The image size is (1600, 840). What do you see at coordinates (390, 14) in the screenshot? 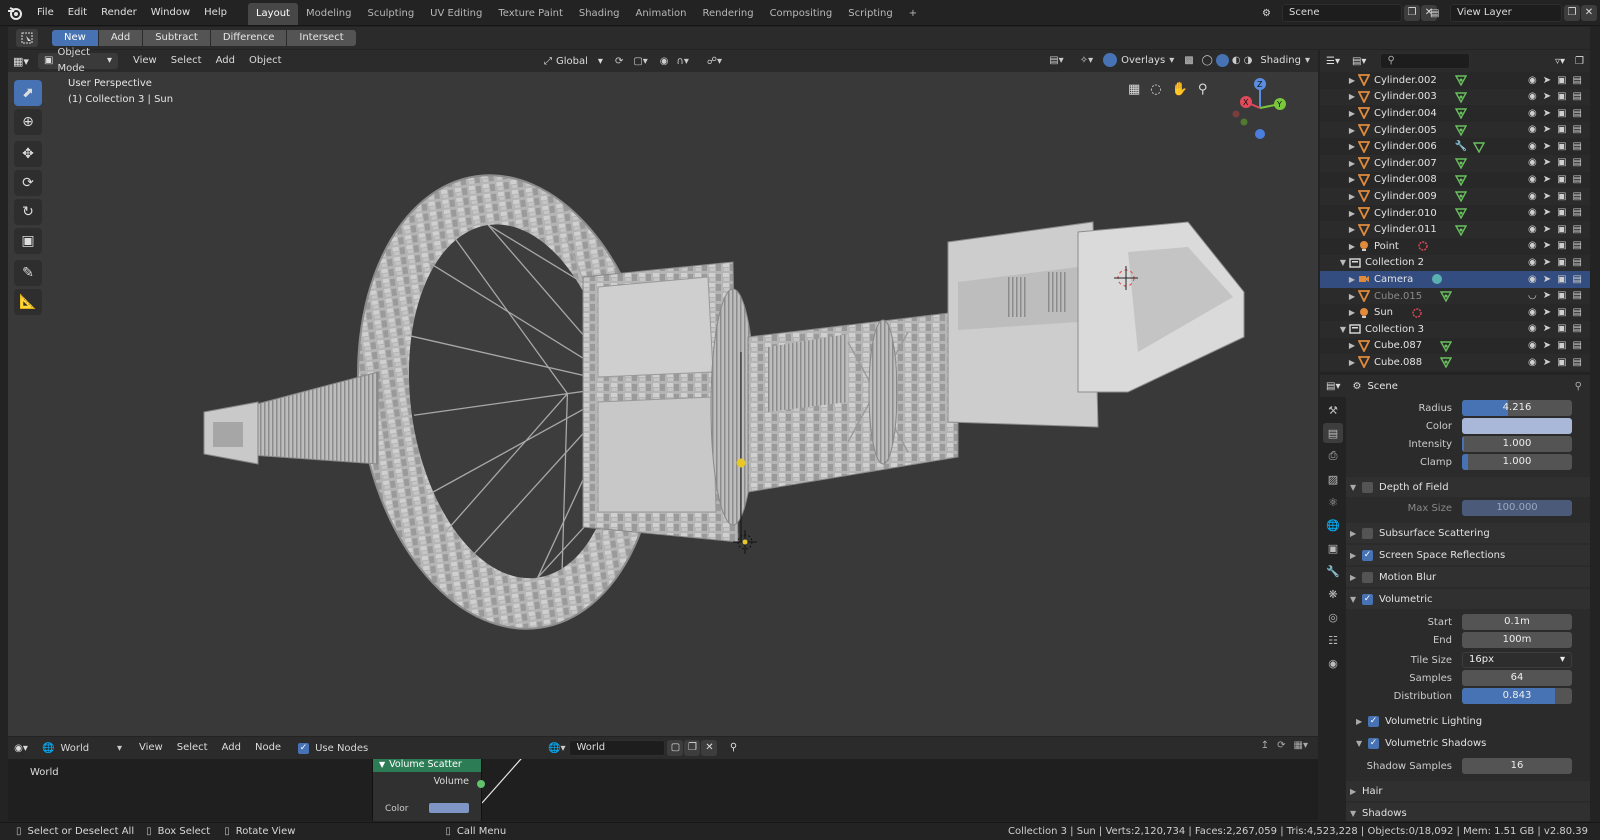
I see `tab-sculpting: Sculpting` at bounding box center [390, 14].